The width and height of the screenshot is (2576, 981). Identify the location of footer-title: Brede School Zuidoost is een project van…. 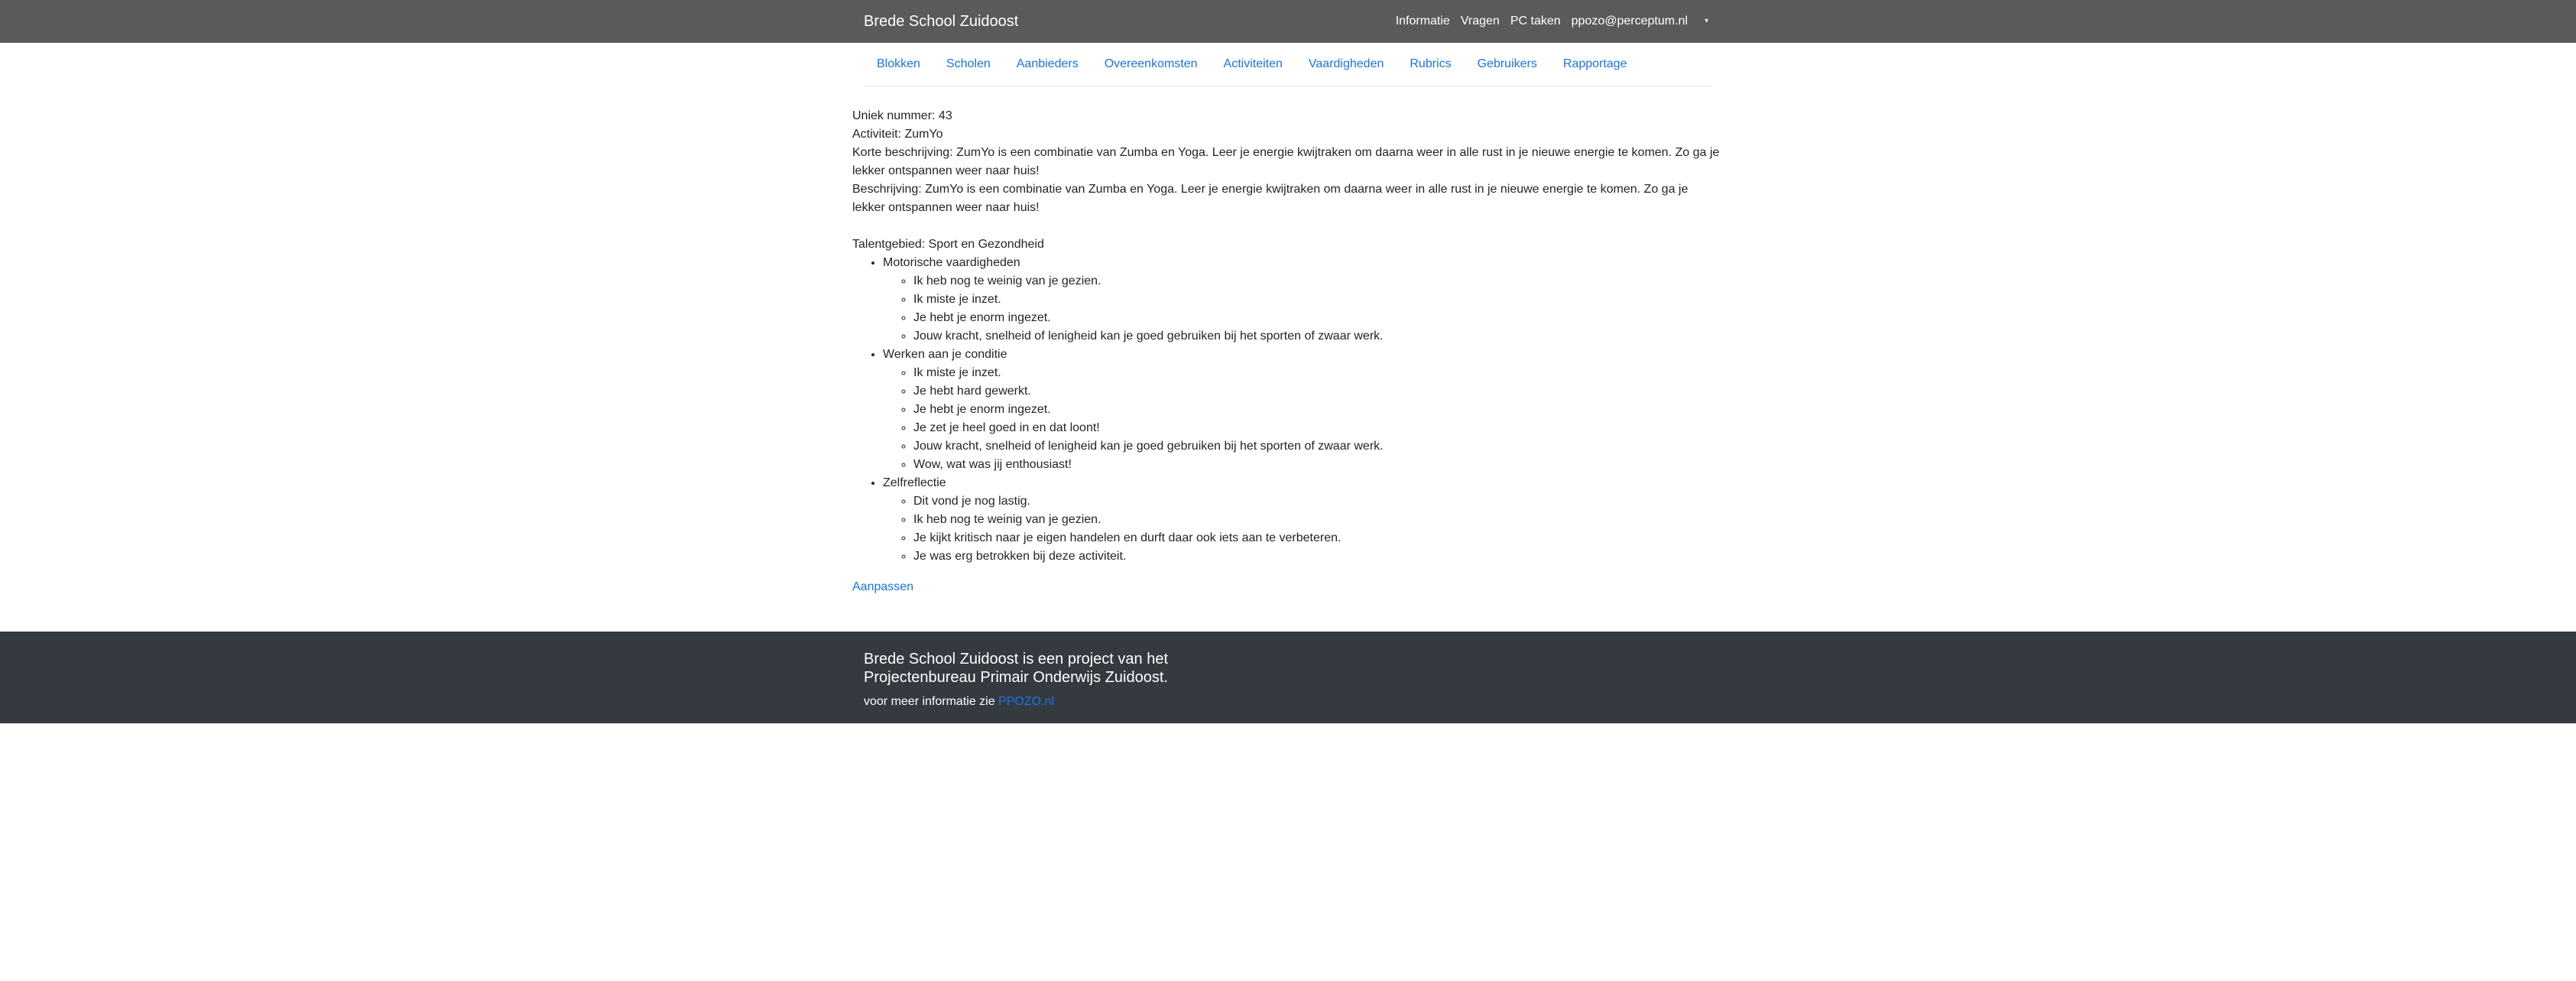
(1016, 668).